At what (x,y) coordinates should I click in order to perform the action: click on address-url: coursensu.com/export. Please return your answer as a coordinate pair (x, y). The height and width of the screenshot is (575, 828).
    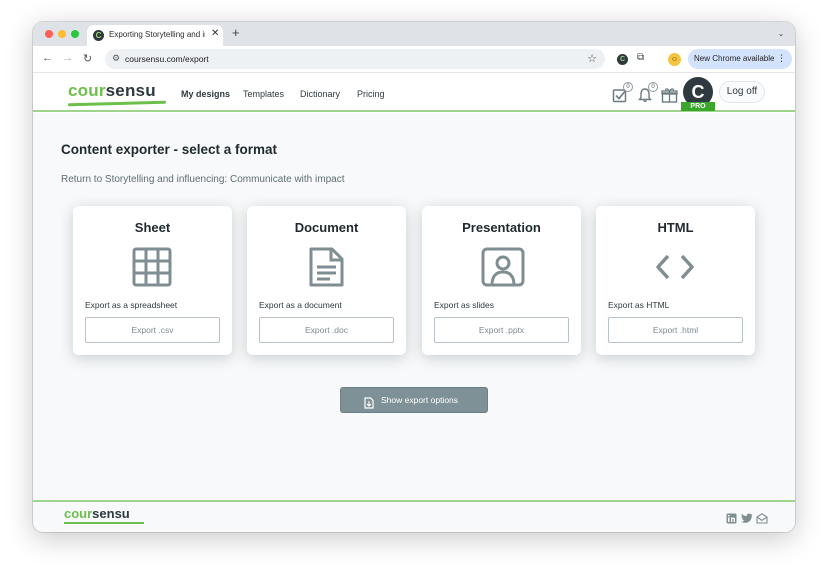
    Looking at the image, I should click on (167, 59).